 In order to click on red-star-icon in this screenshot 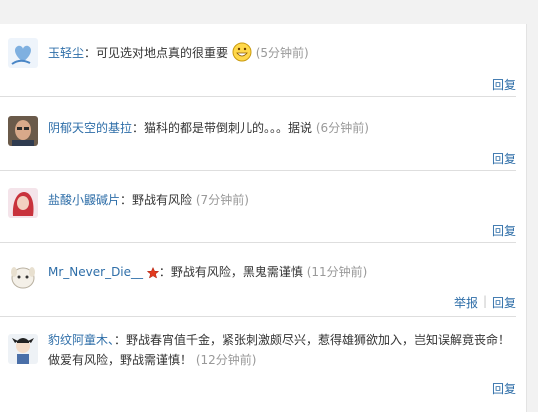, I will do `click(153, 272)`.